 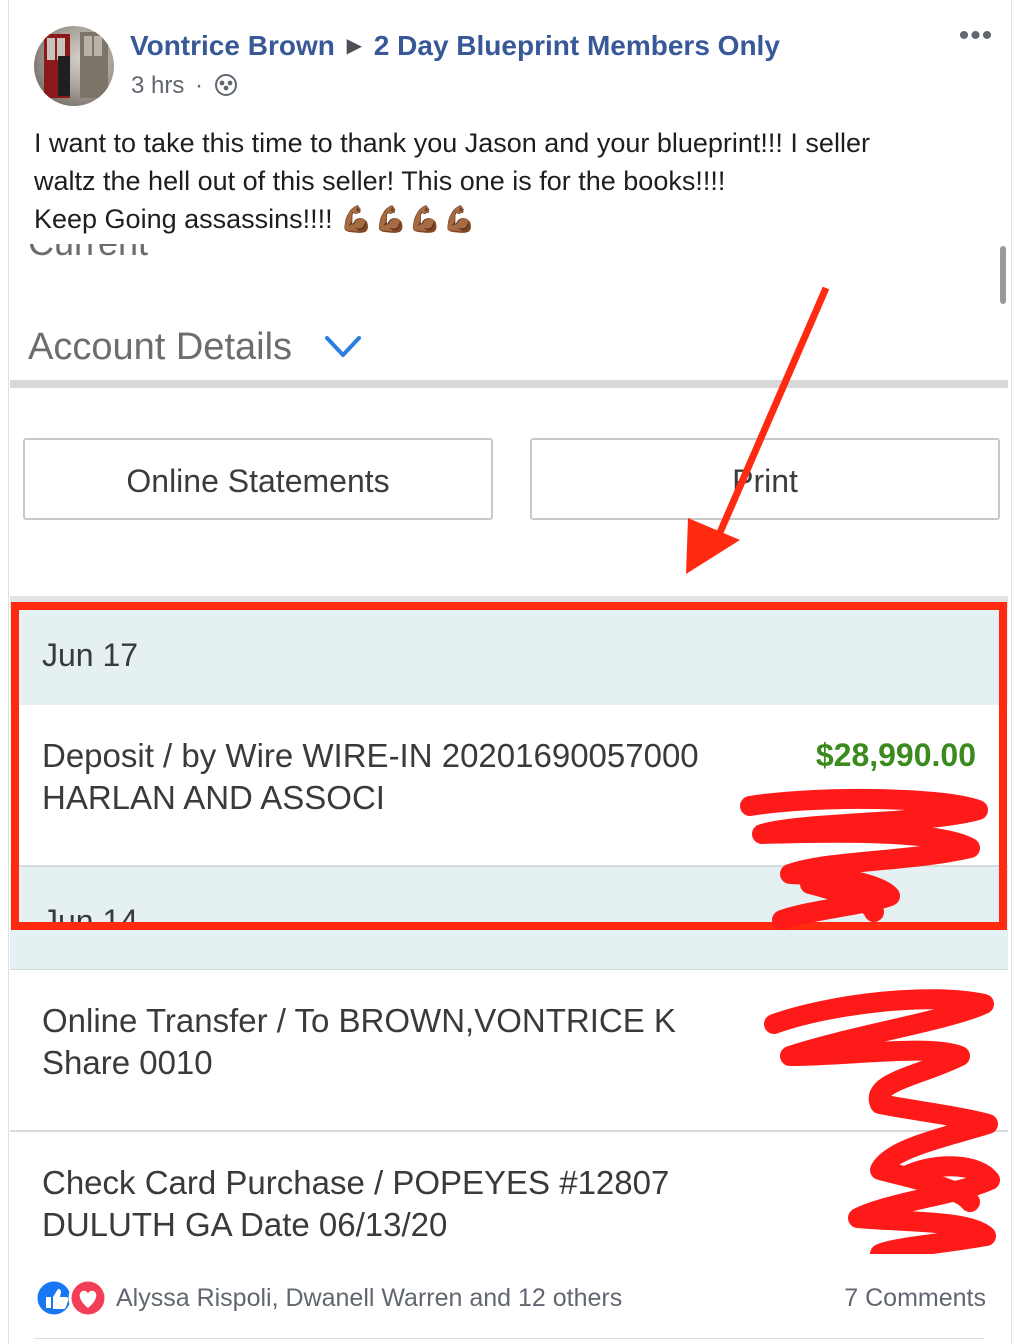 I want to click on post-meta: 3 hrs ·, so click(x=184, y=88).